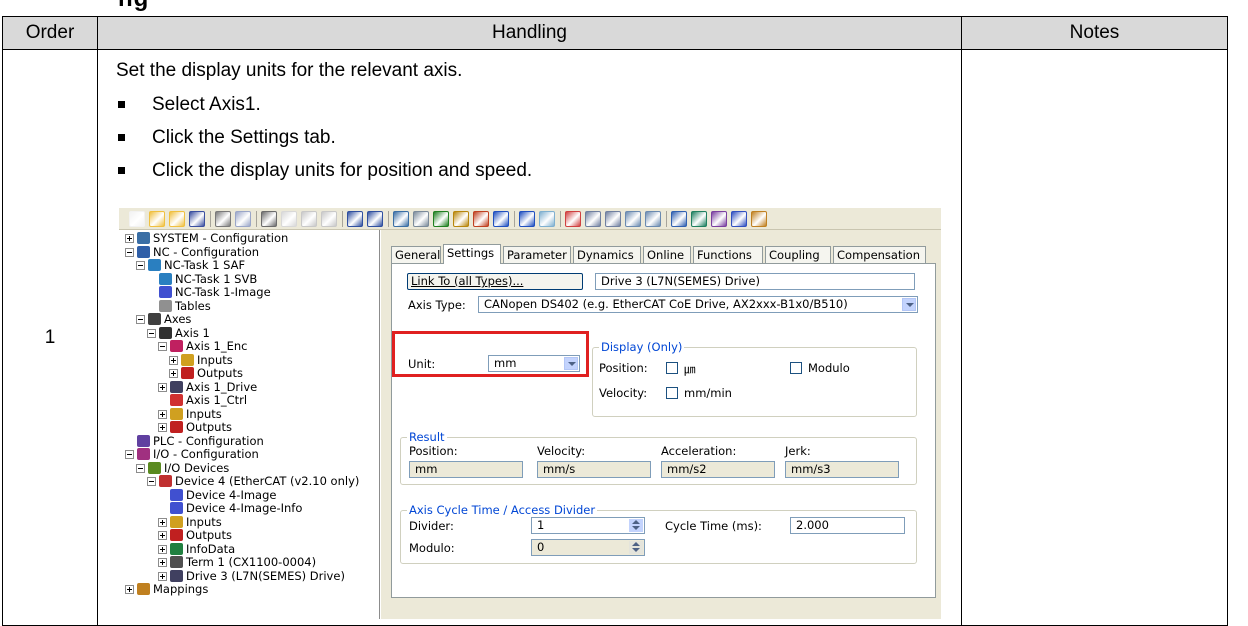  I want to click on infodata-icon, so click(176, 548).